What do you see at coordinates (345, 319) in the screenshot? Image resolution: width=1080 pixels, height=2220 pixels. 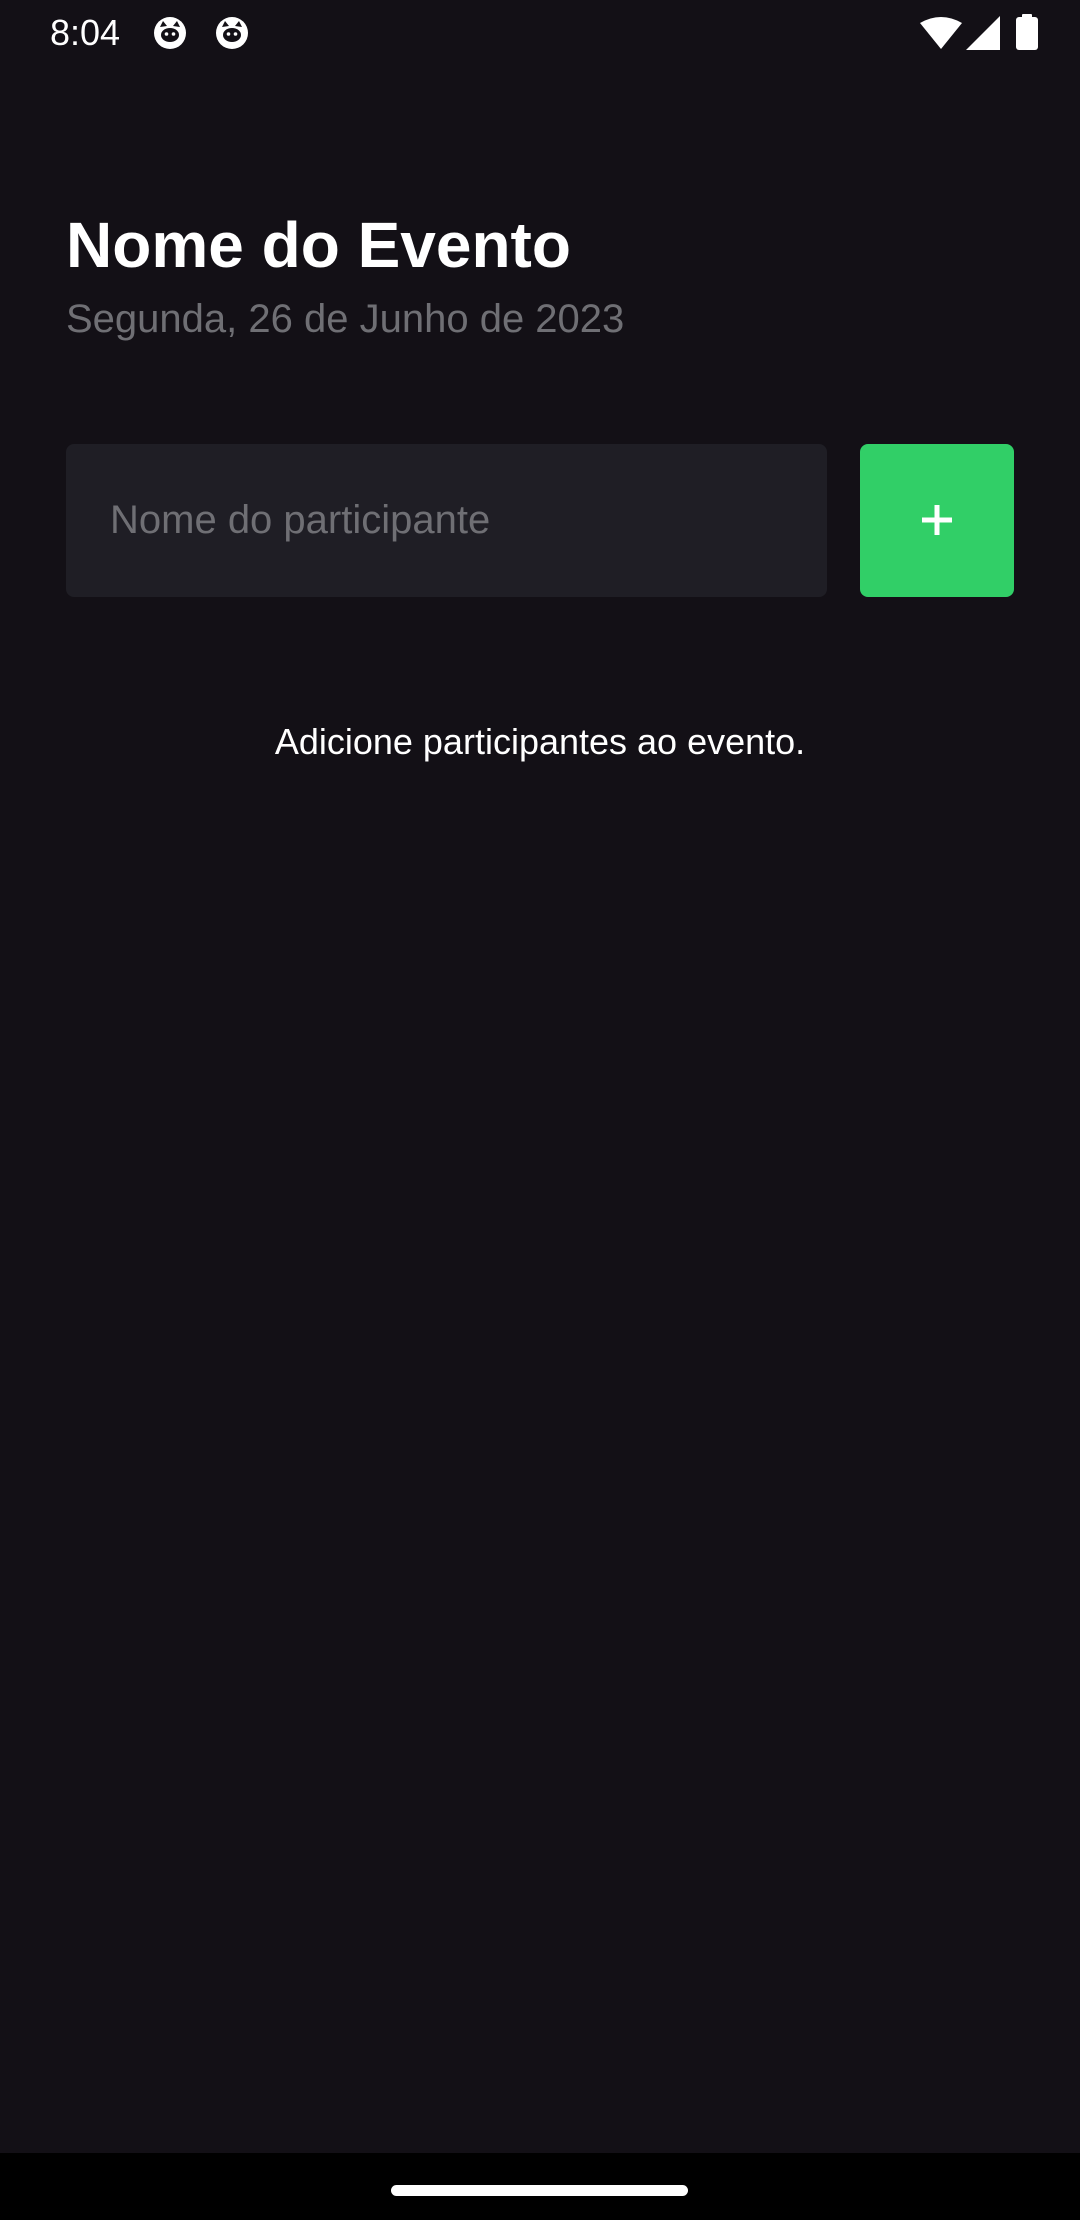 I see `event-date: Segunda, 26 de Junho de 2023` at bounding box center [345, 319].